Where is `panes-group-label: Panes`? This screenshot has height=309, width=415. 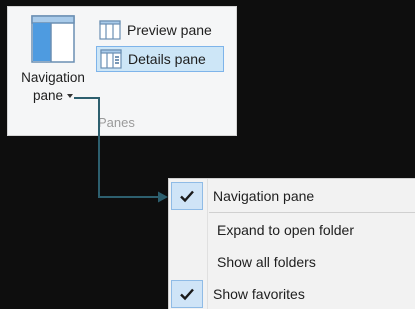 panes-group-label: Panes is located at coordinates (116, 122).